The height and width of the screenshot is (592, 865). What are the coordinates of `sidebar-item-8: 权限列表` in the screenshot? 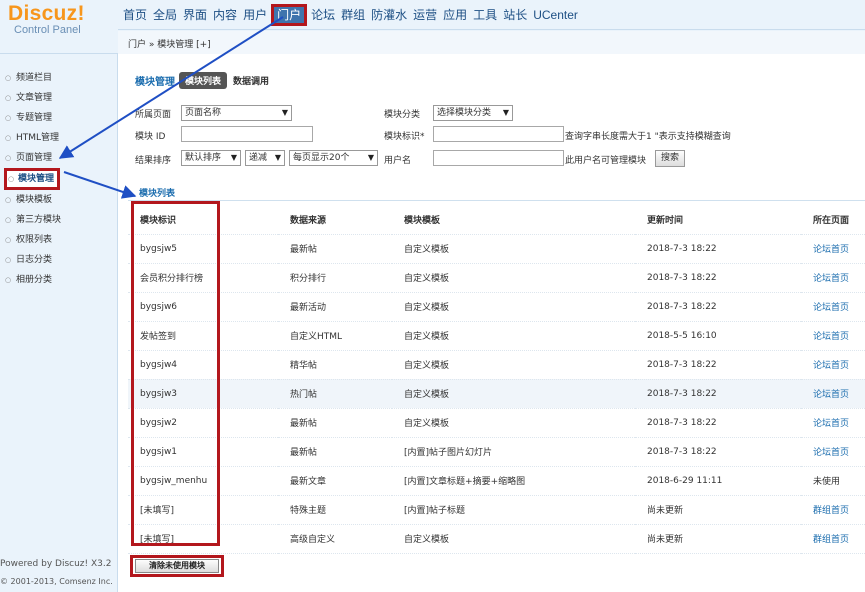 It's located at (58, 240).